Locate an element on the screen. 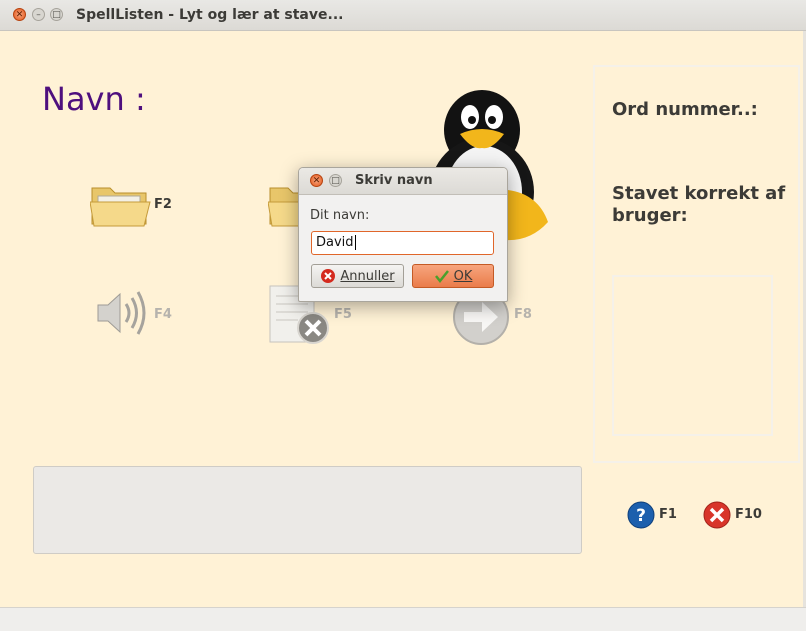  ok-button: OK is located at coordinates (453, 276).